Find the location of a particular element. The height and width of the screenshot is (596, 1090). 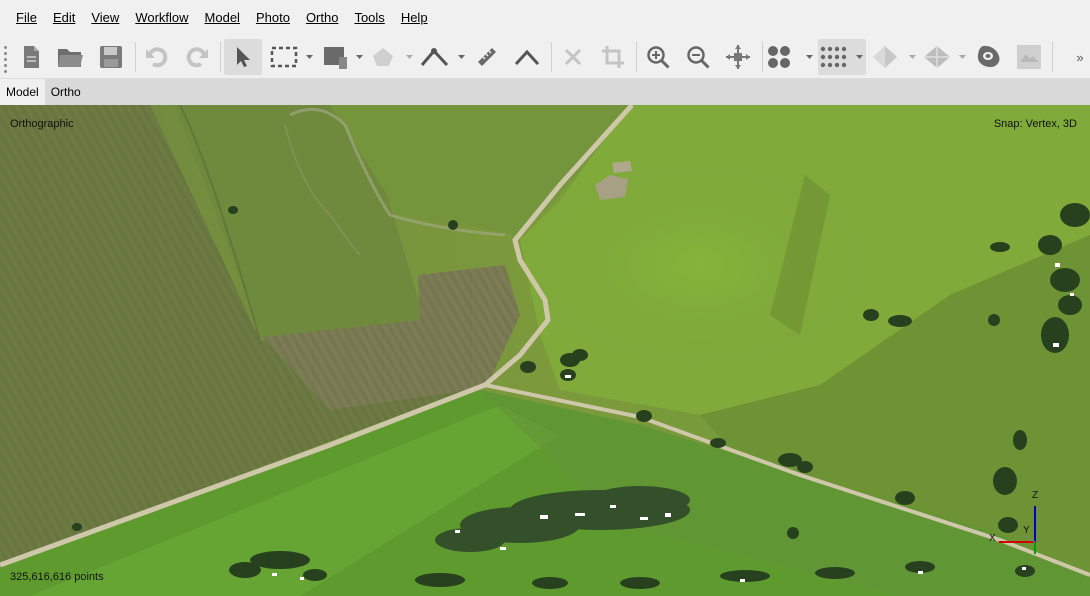

redo-button is located at coordinates (197, 57).